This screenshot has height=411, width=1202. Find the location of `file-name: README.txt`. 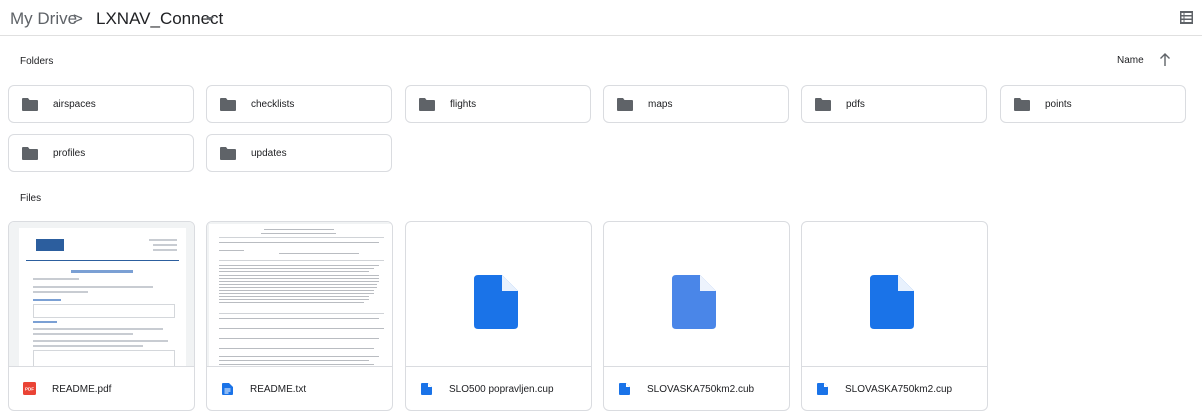

file-name: README.txt is located at coordinates (278, 389).